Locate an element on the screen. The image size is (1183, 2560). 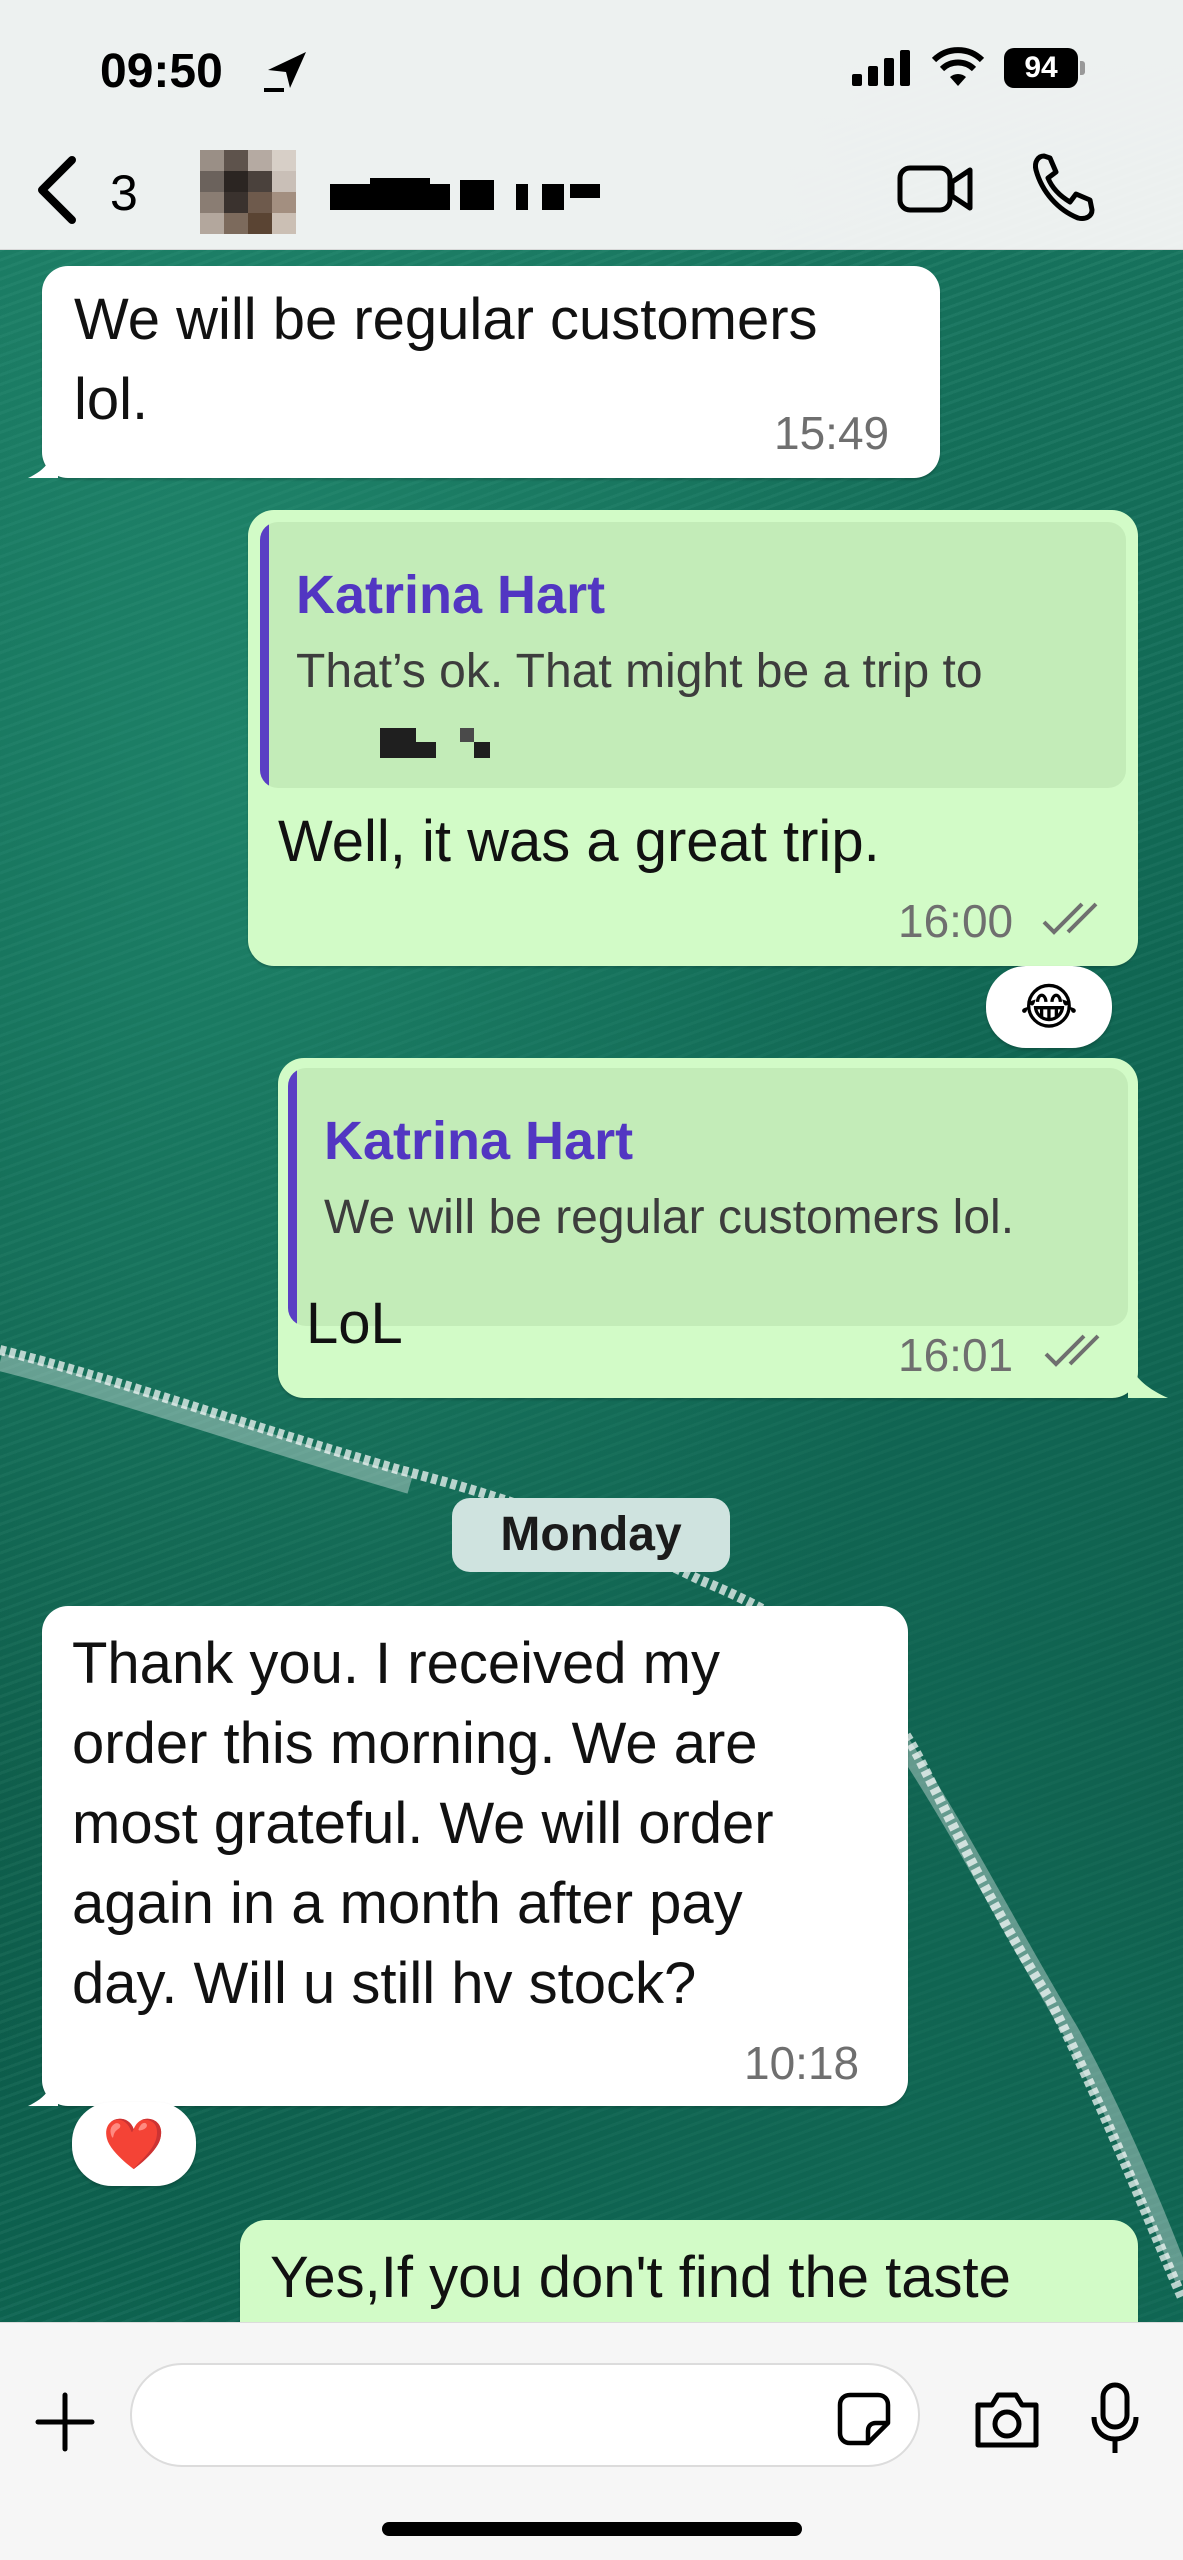
home-indicator is located at coordinates (592, 2529).